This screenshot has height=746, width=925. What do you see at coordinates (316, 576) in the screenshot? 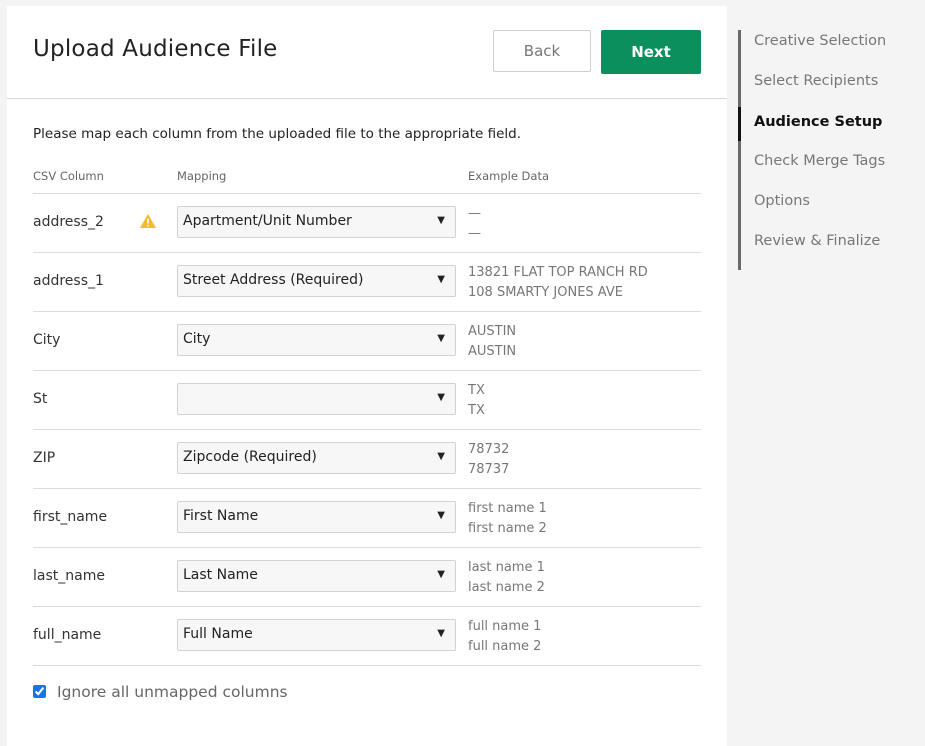
I see `mapping-select: Last Name ▼` at bounding box center [316, 576].